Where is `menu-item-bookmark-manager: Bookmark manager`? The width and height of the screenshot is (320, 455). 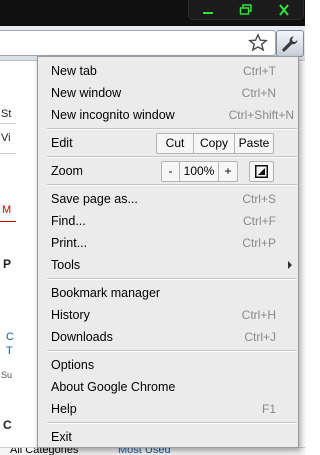 menu-item-bookmark-manager: Bookmark manager is located at coordinates (168, 293).